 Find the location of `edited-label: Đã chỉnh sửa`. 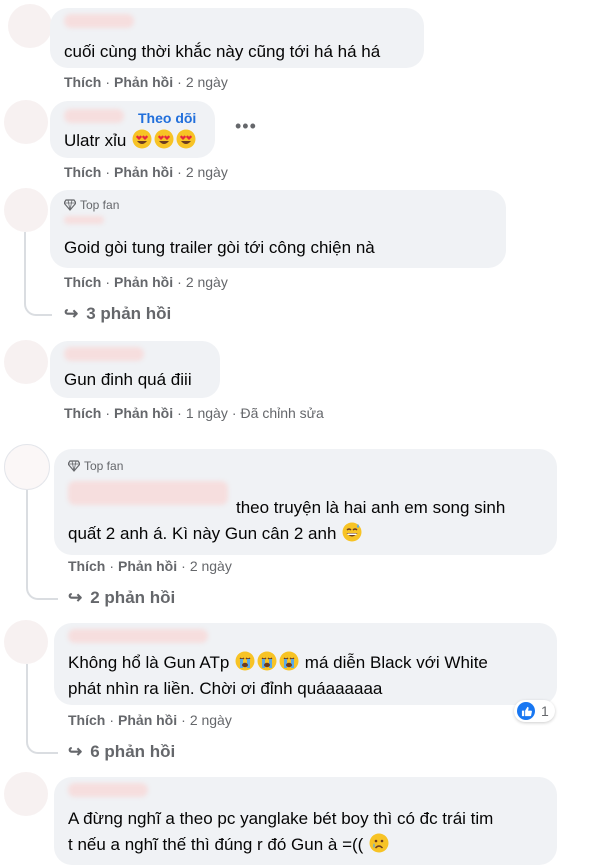

edited-label: Đã chỉnh sửa is located at coordinates (282, 413).